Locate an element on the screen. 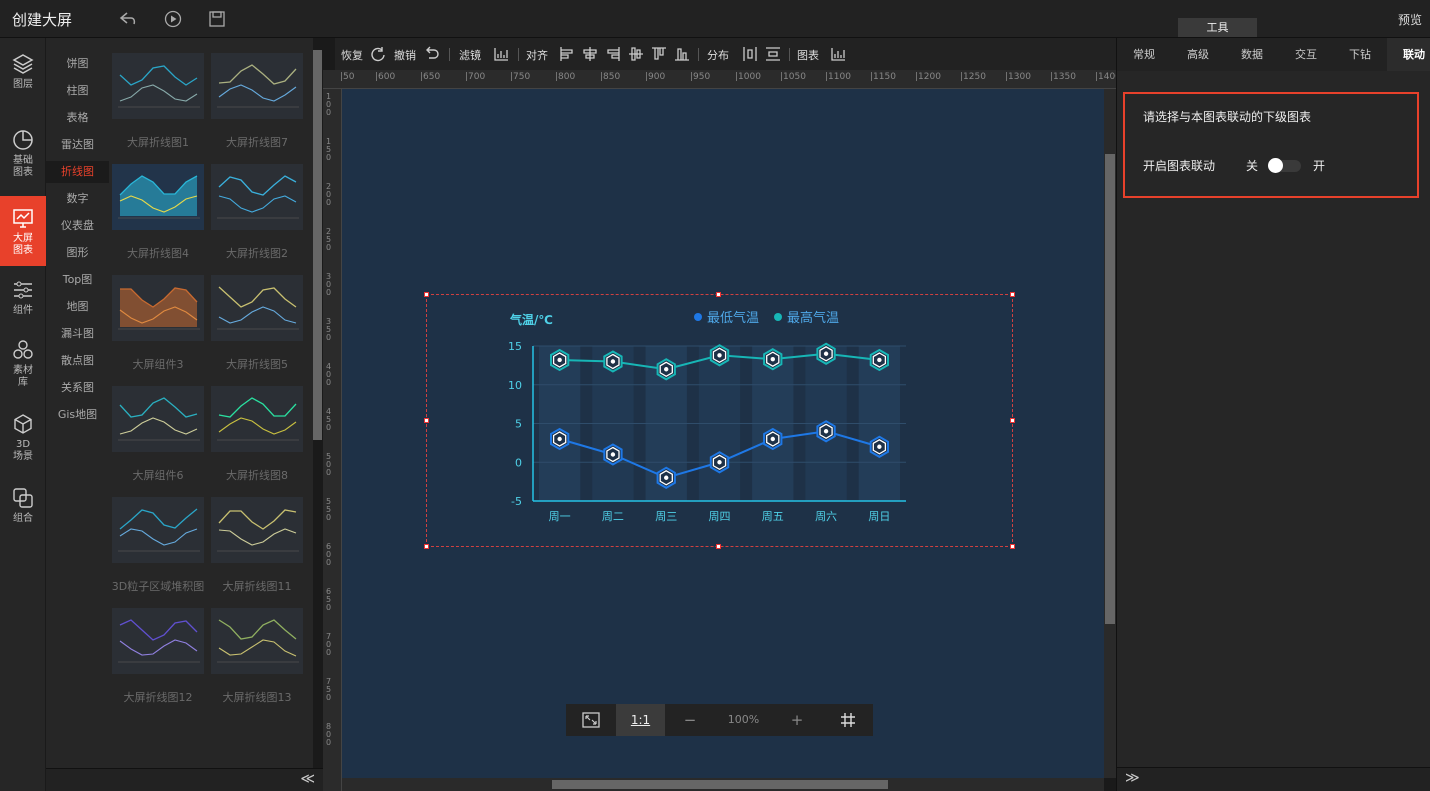 The height and width of the screenshot is (791, 1430). ruler-label: |1050 is located at coordinates (793, 77).